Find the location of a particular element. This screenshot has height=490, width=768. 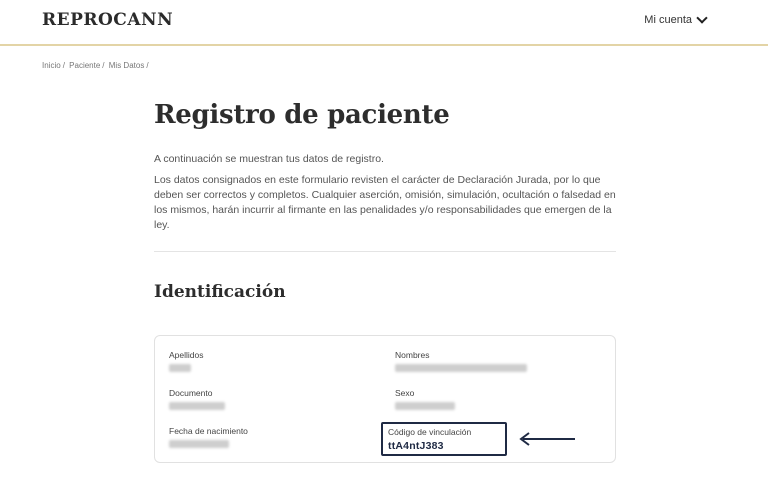

account-menu-button: Mi cuenta is located at coordinates (676, 19).